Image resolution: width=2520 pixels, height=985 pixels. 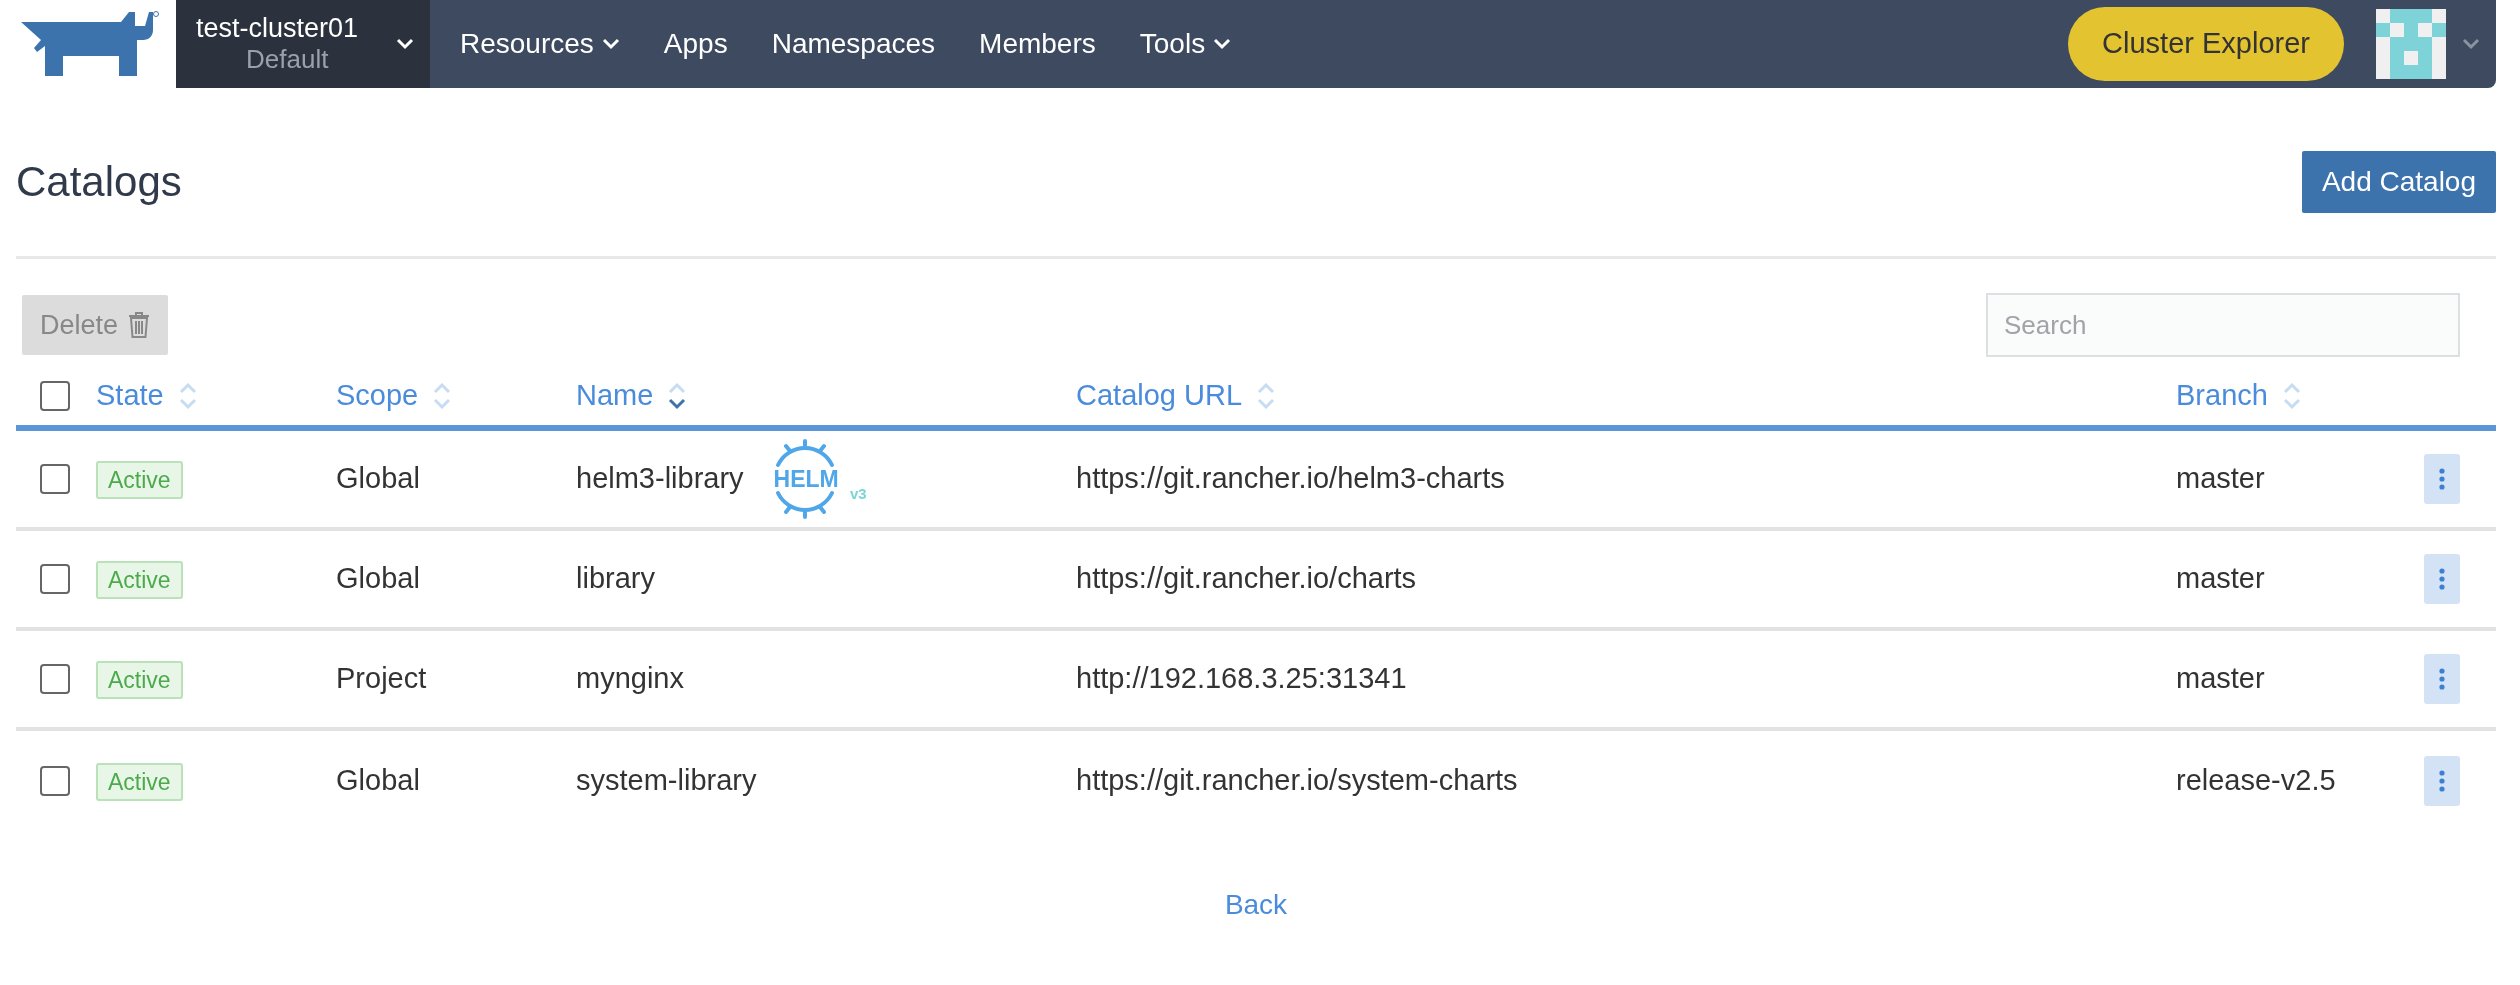 I want to click on column-header: Branch, so click(x=2222, y=396).